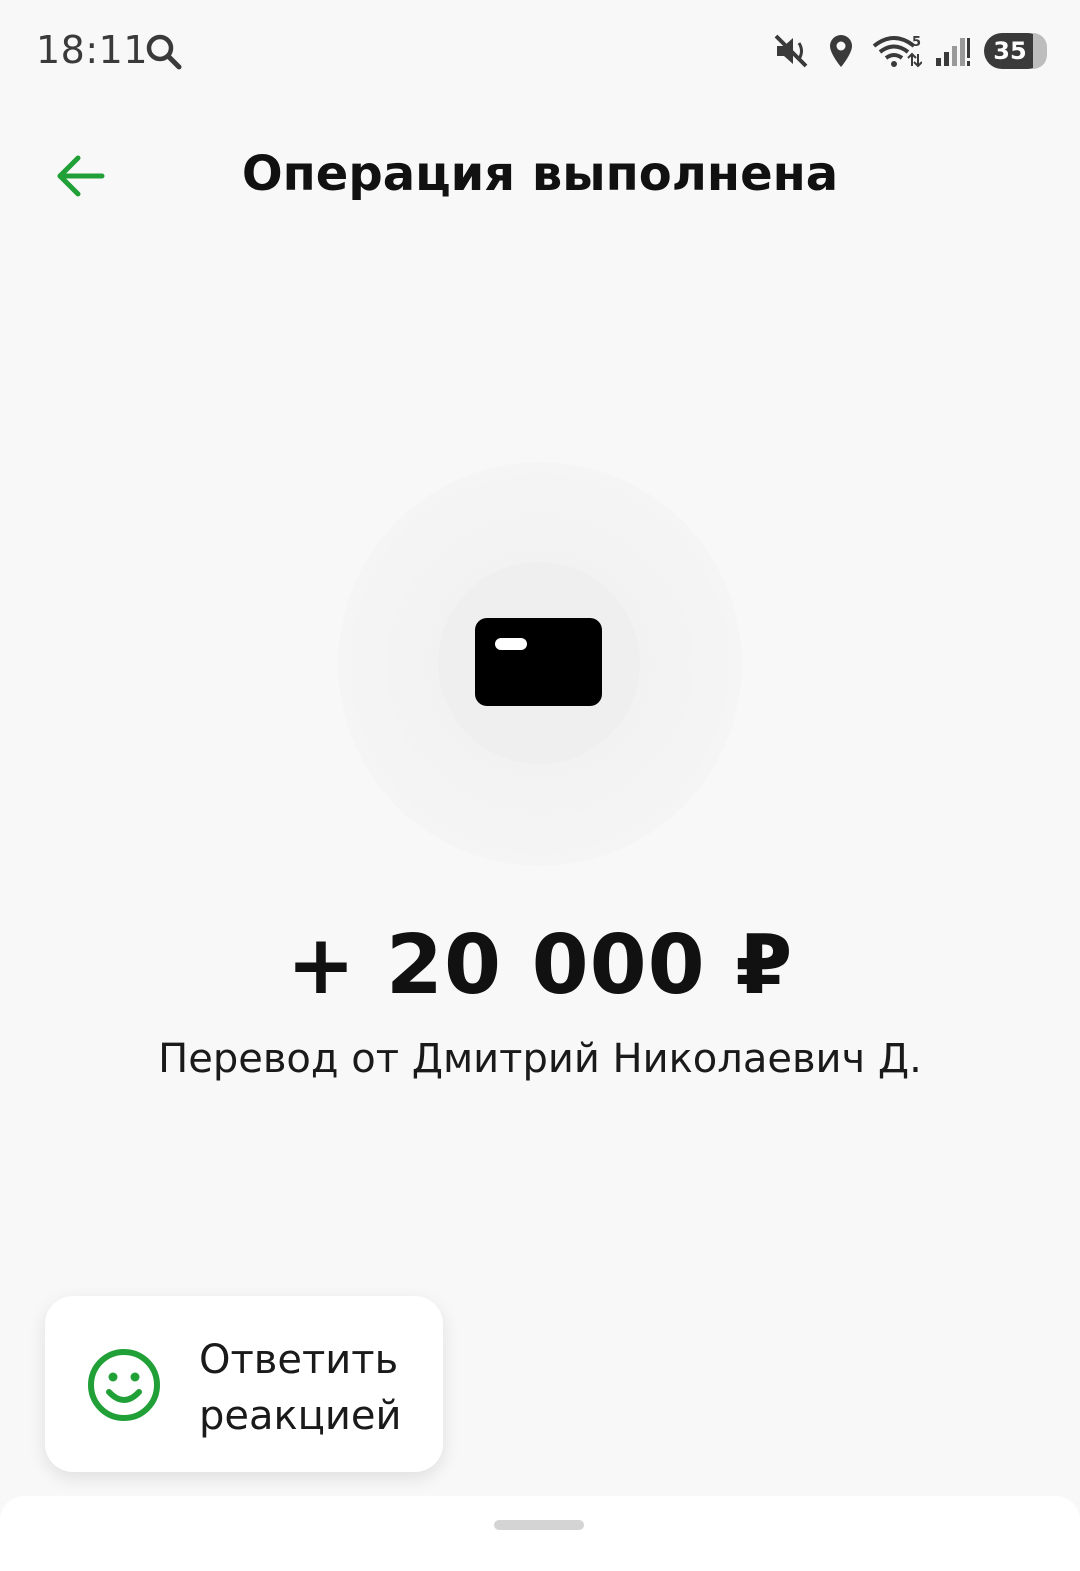 The image size is (1080, 1571). I want to click on battery-level: 35, so click(1010, 51).